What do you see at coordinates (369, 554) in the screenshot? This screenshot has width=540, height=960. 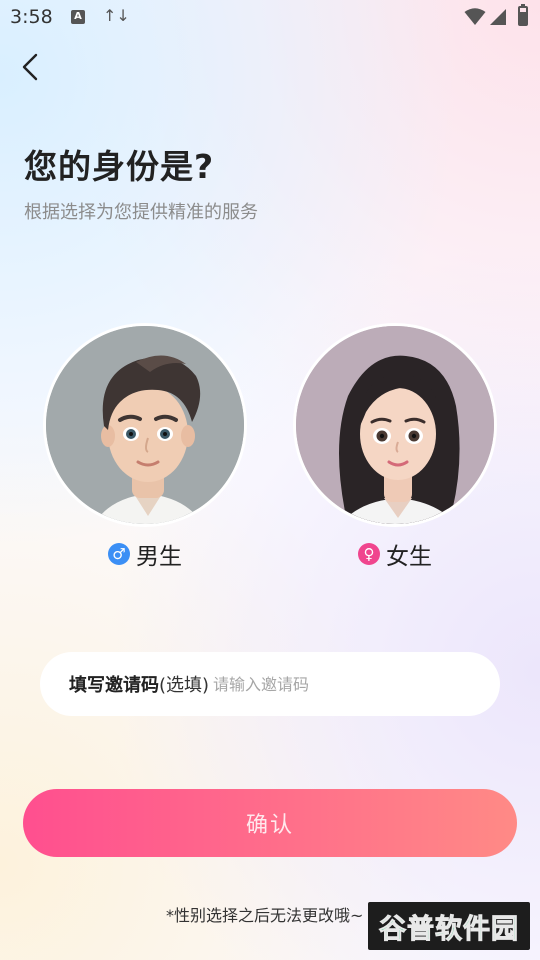 I see `female-symbol-icon: ♀` at bounding box center [369, 554].